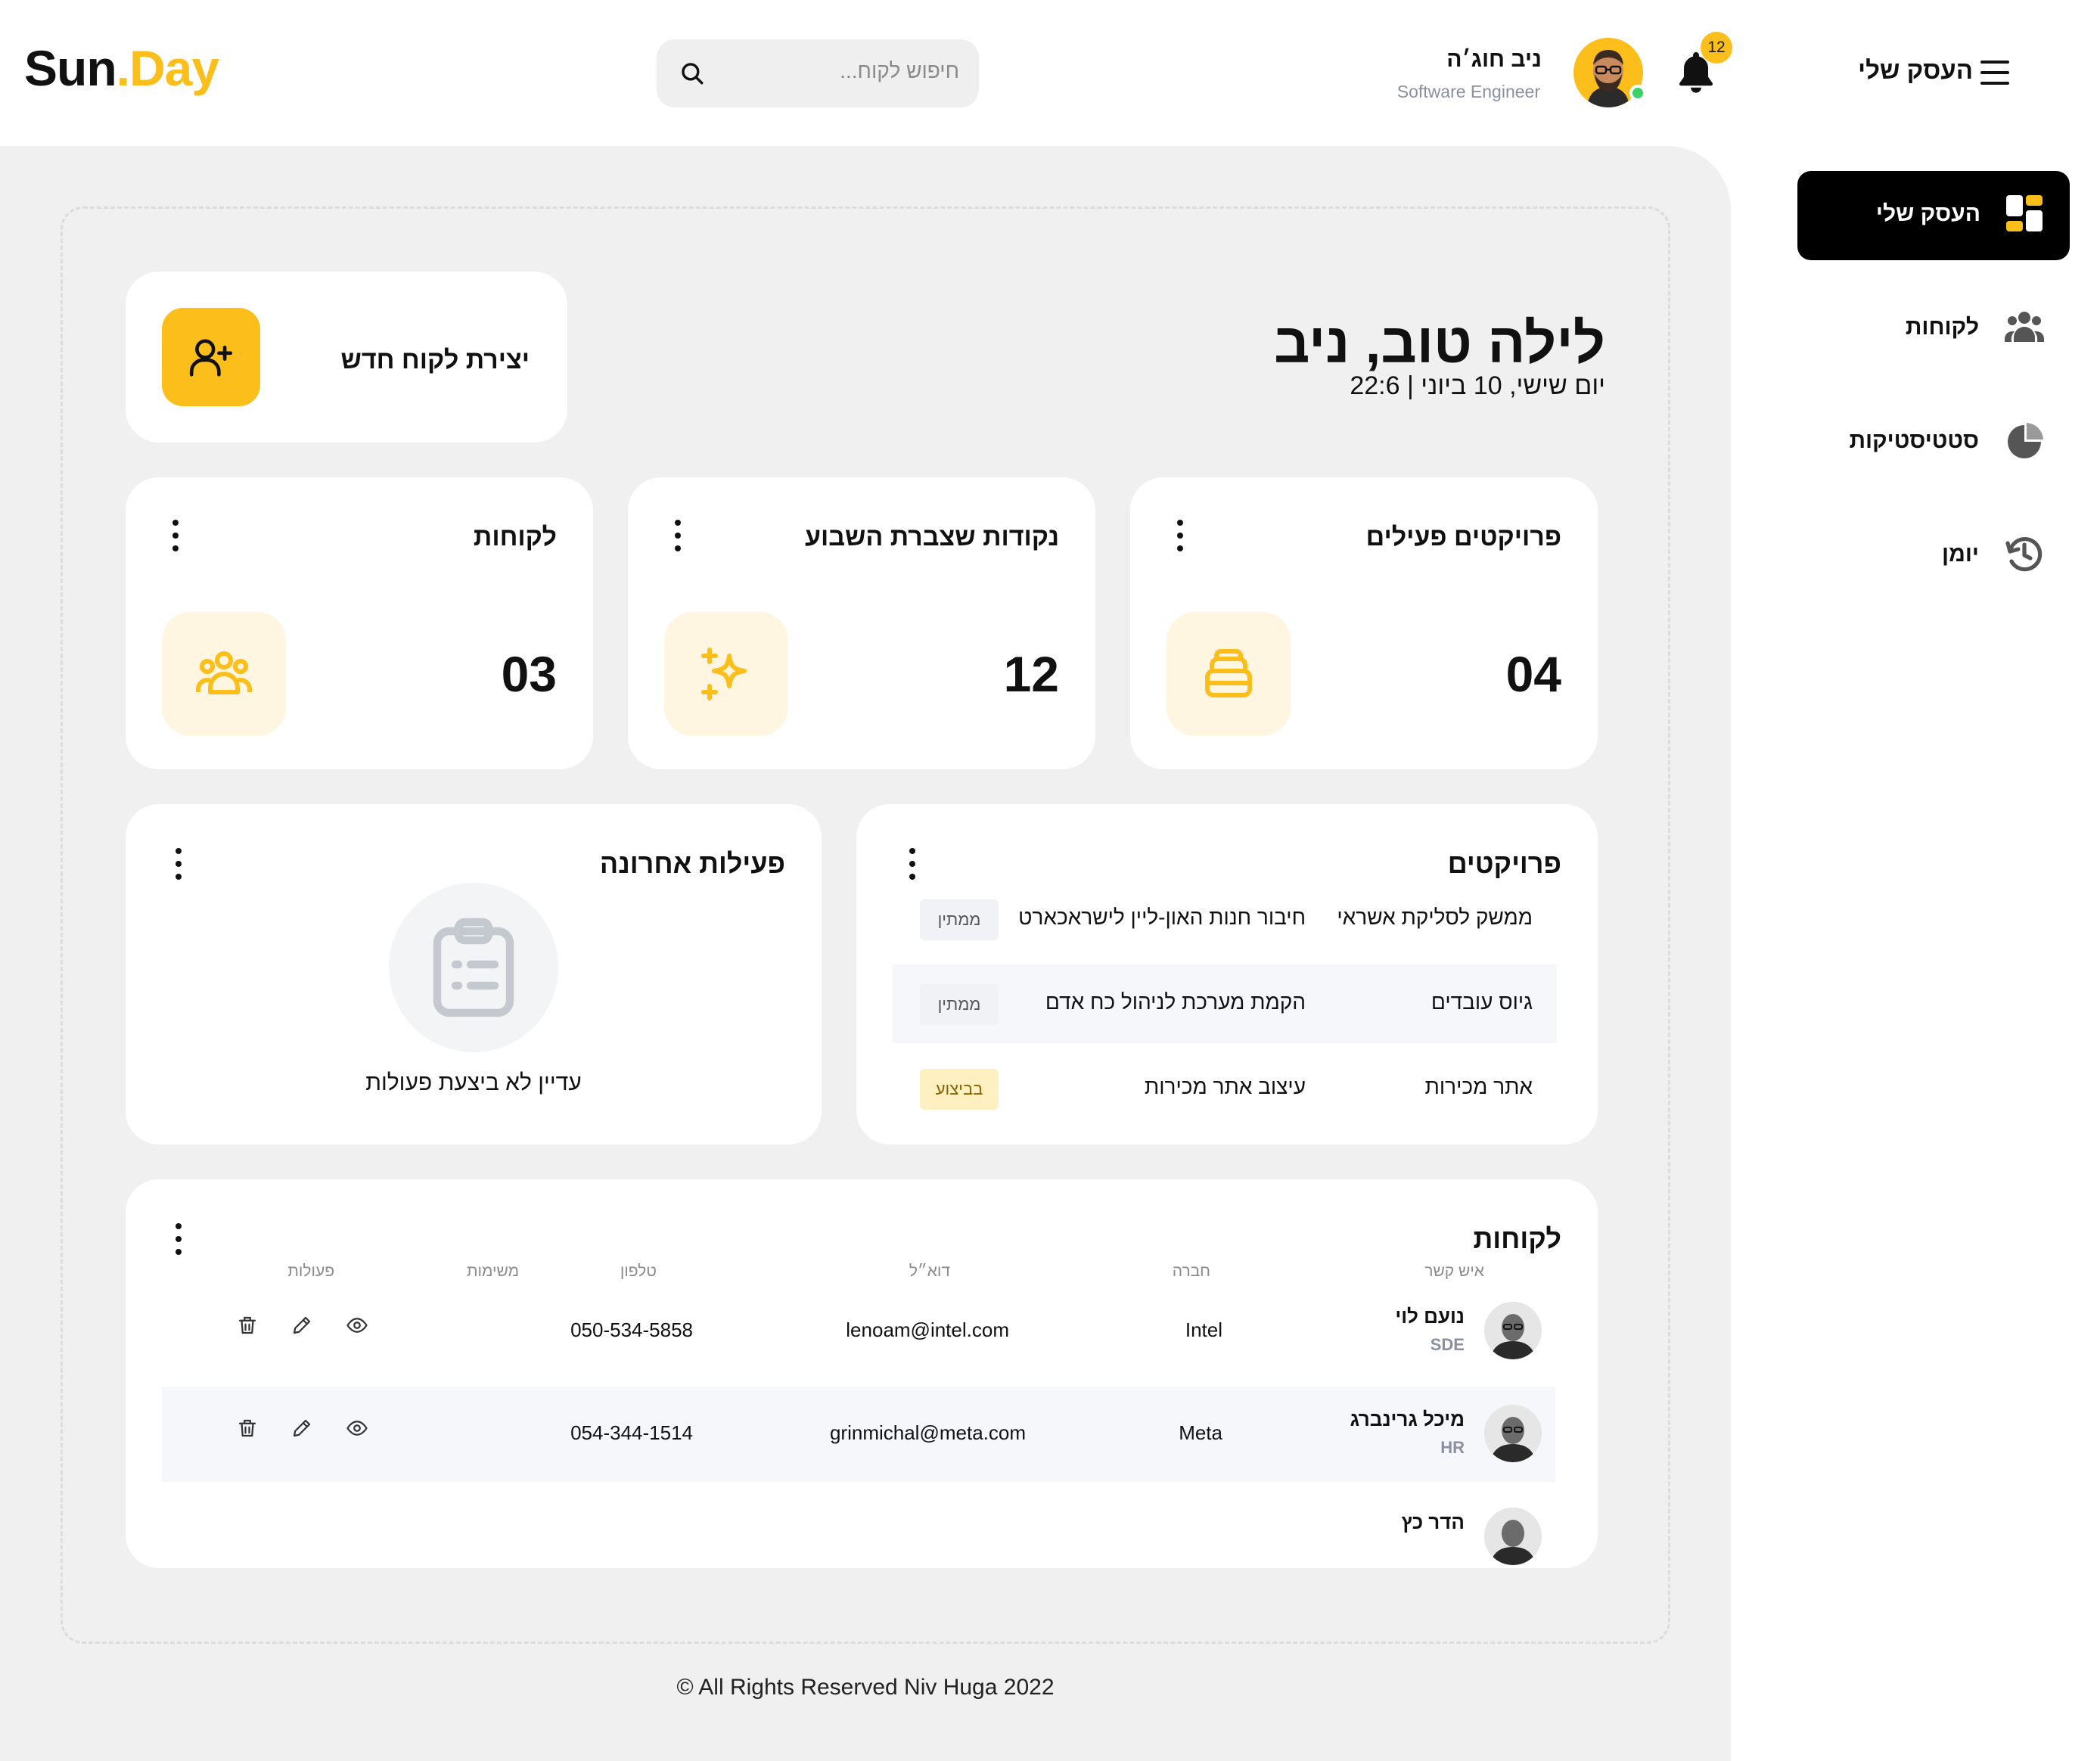 The image size is (2100, 1761). Describe the element at coordinates (2025, 440) in the screenshot. I see `pie-chart-icon` at that location.